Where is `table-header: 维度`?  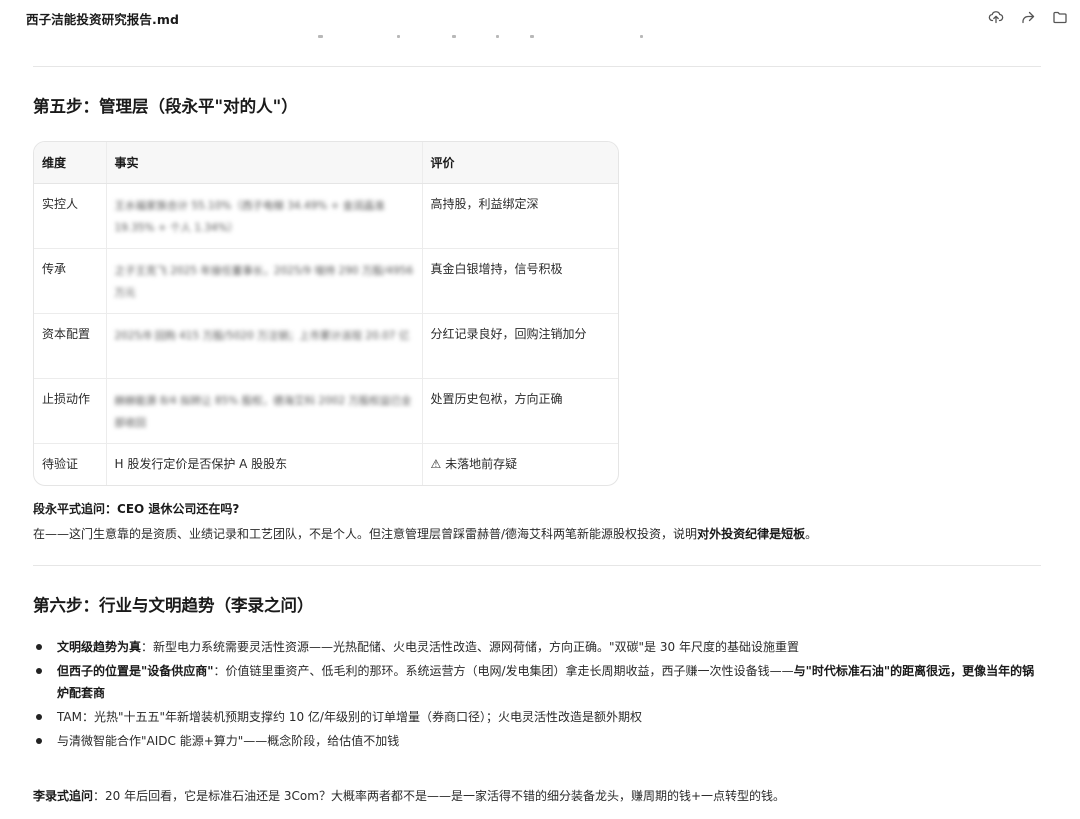
table-header: 维度 is located at coordinates (70, 163).